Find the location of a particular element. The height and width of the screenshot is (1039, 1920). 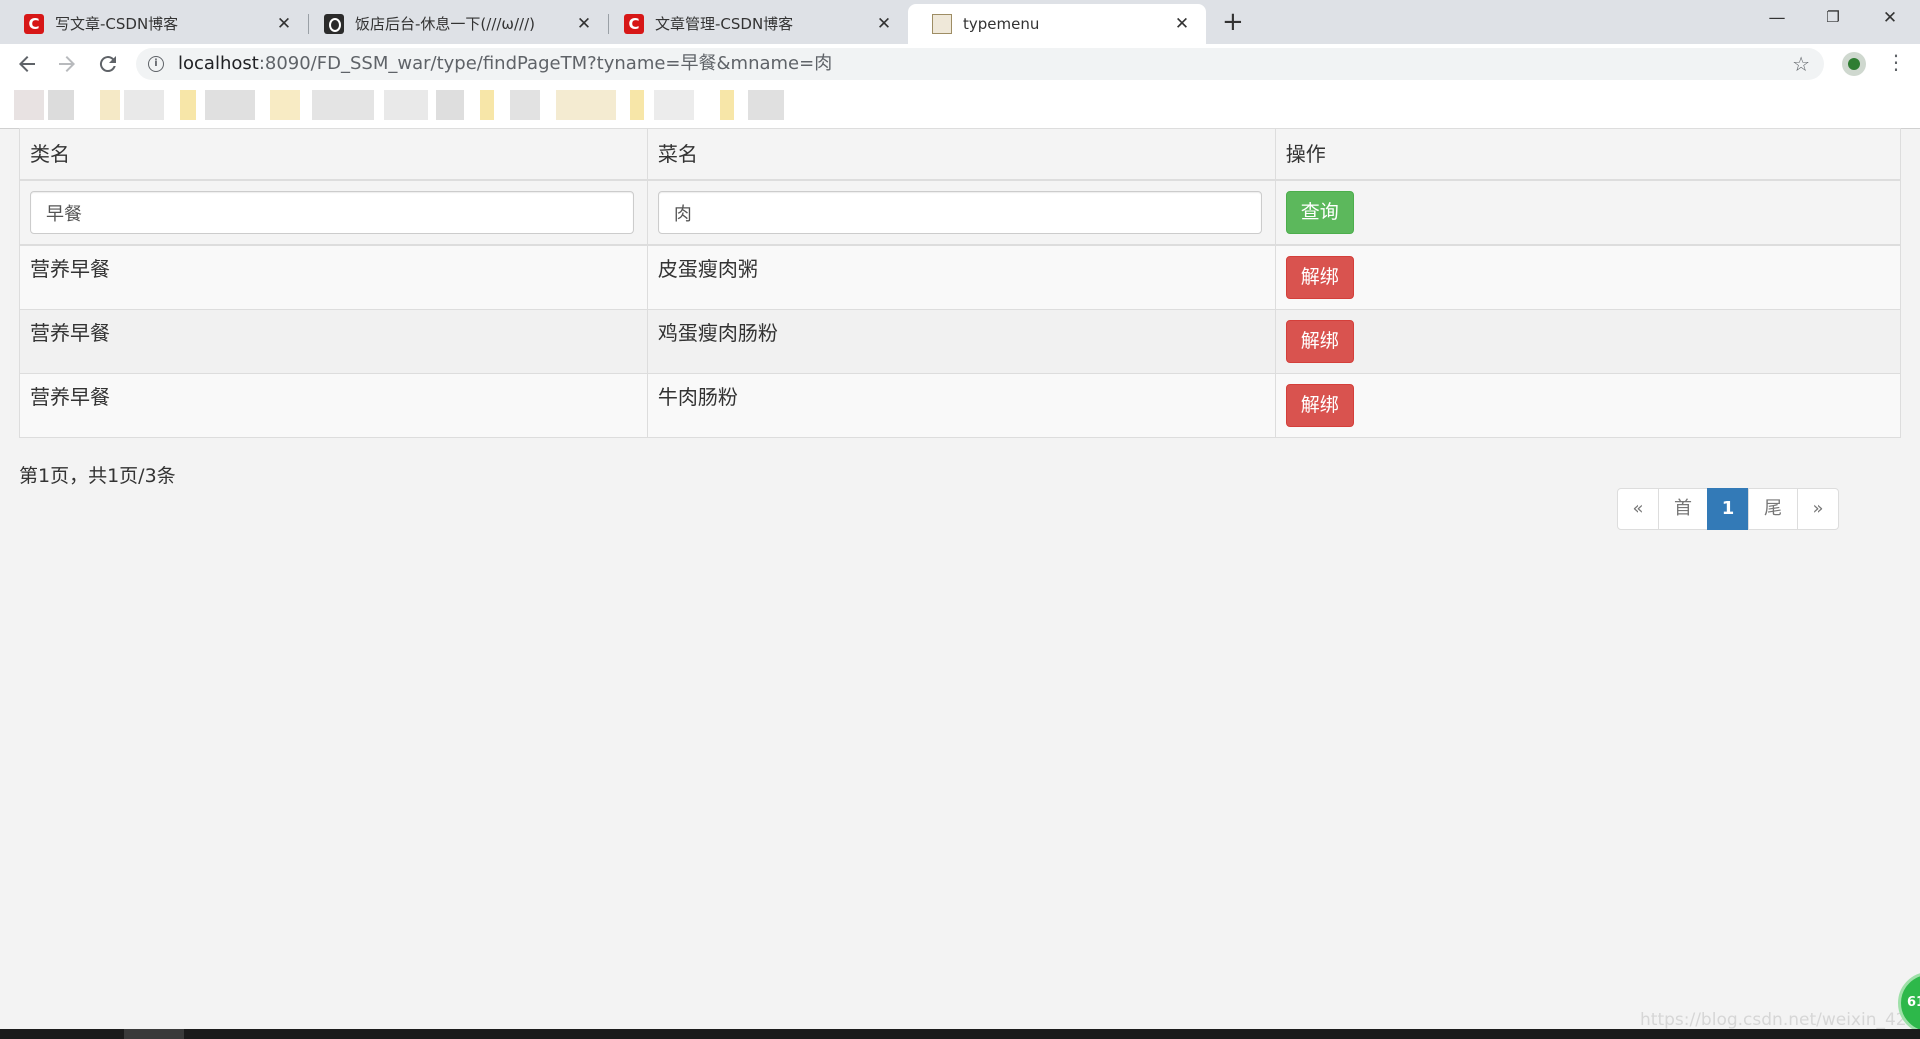

table-header-row: 类名 菜名 操作 is located at coordinates (960, 154).